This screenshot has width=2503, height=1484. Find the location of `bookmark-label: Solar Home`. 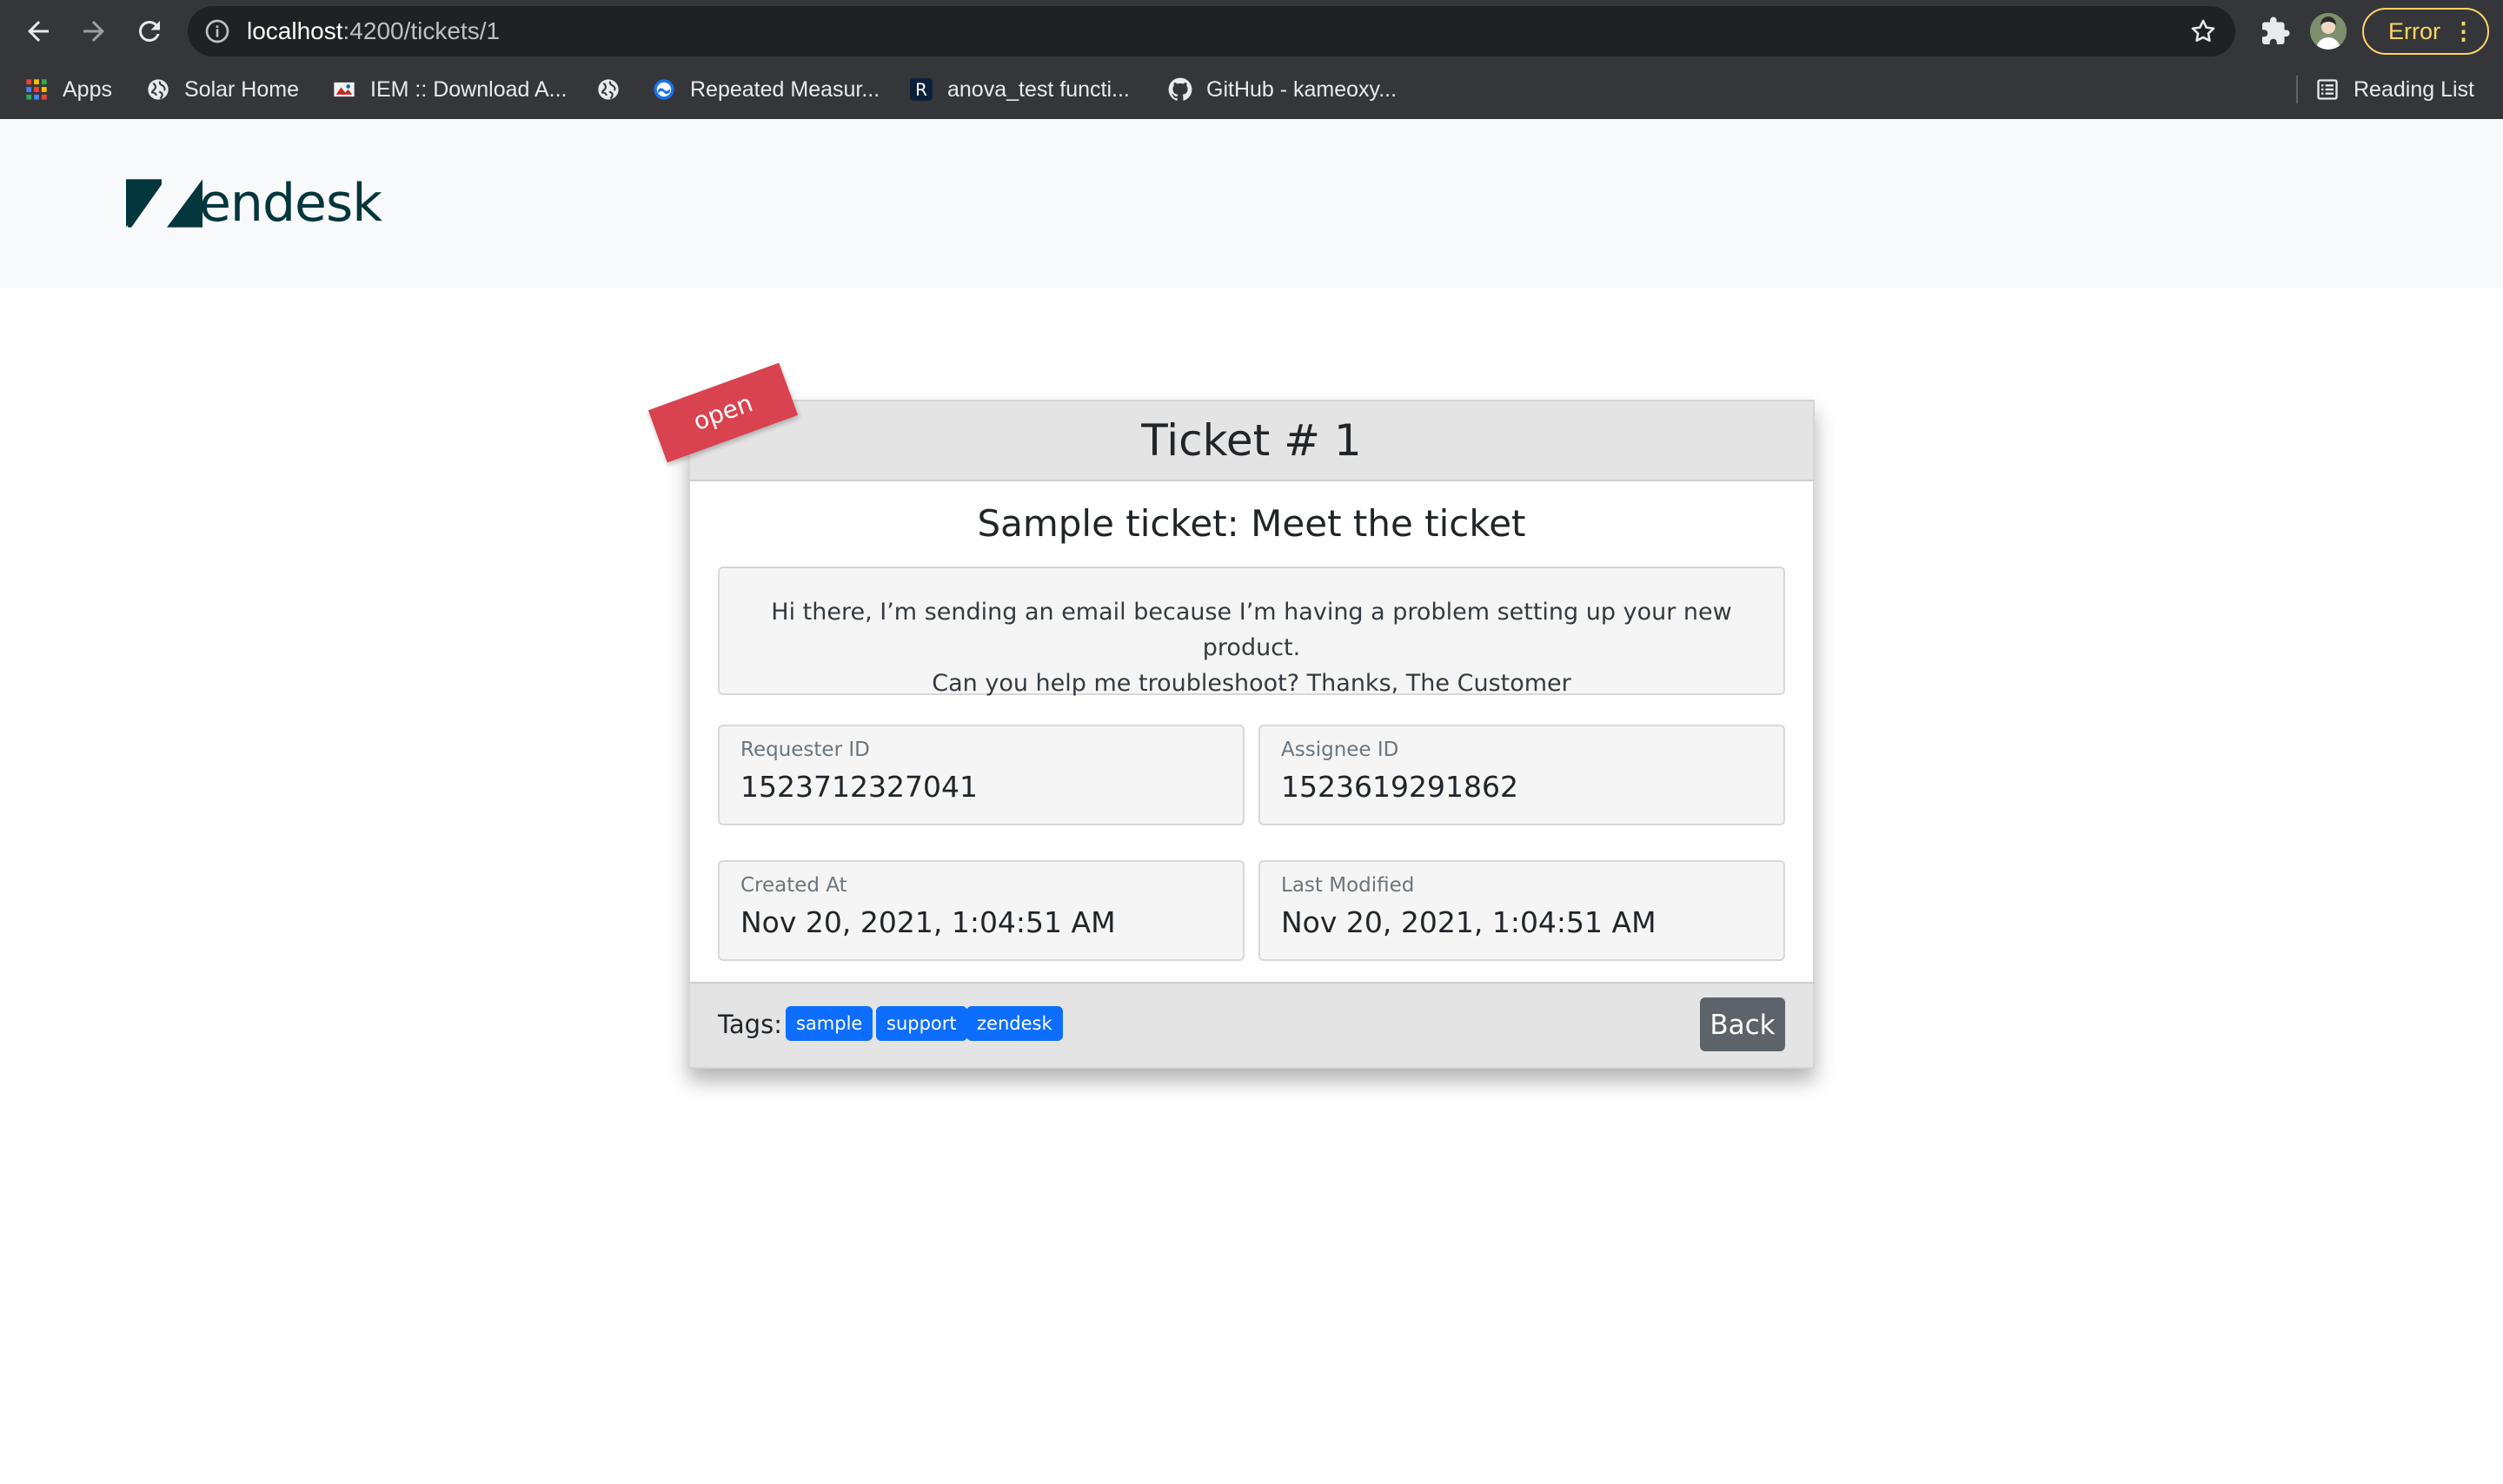

bookmark-label: Solar Home is located at coordinates (241, 89).